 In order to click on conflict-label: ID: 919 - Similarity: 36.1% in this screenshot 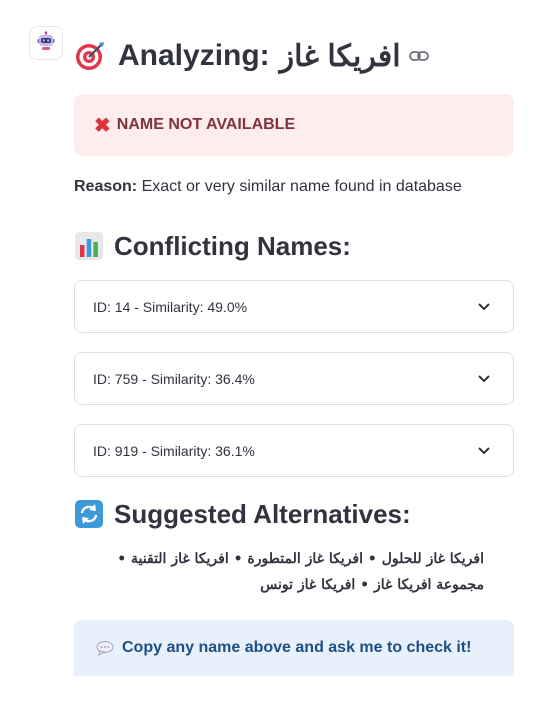, I will do `click(174, 450)`.